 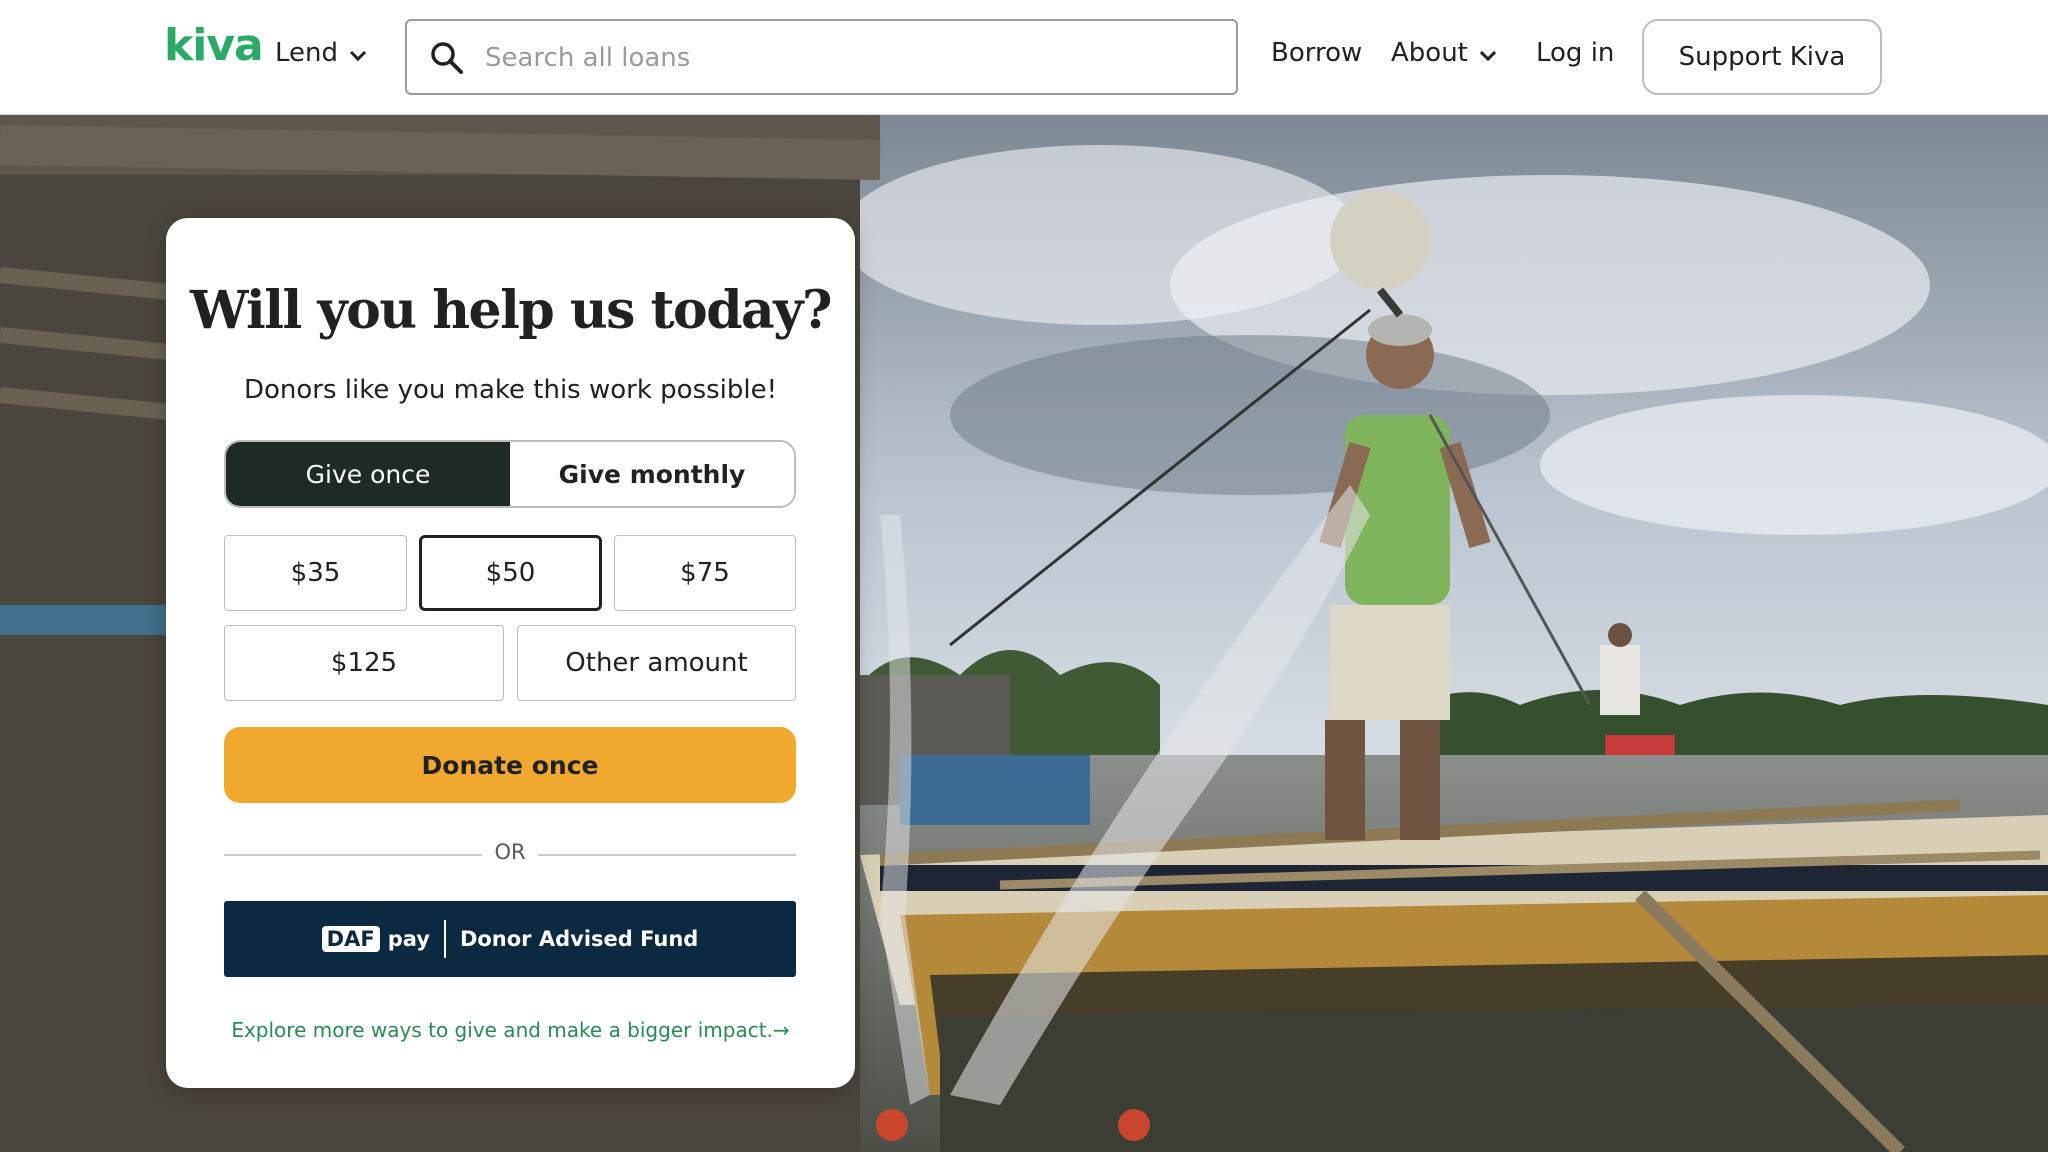 I want to click on search-box, so click(x=821, y=57).